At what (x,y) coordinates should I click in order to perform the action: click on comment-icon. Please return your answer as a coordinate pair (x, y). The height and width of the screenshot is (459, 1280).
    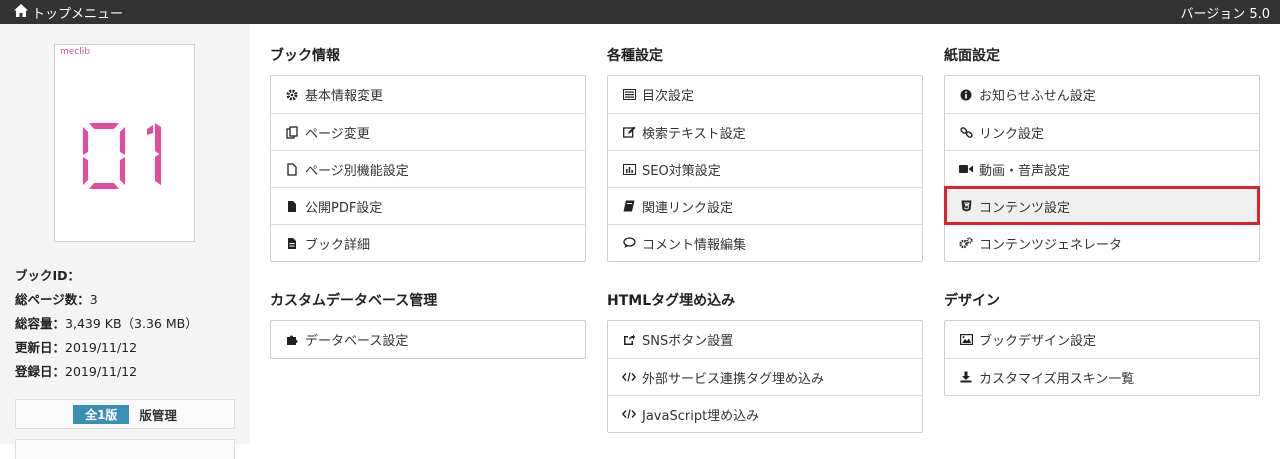
    Looking at the image, I should click on (629, 243).